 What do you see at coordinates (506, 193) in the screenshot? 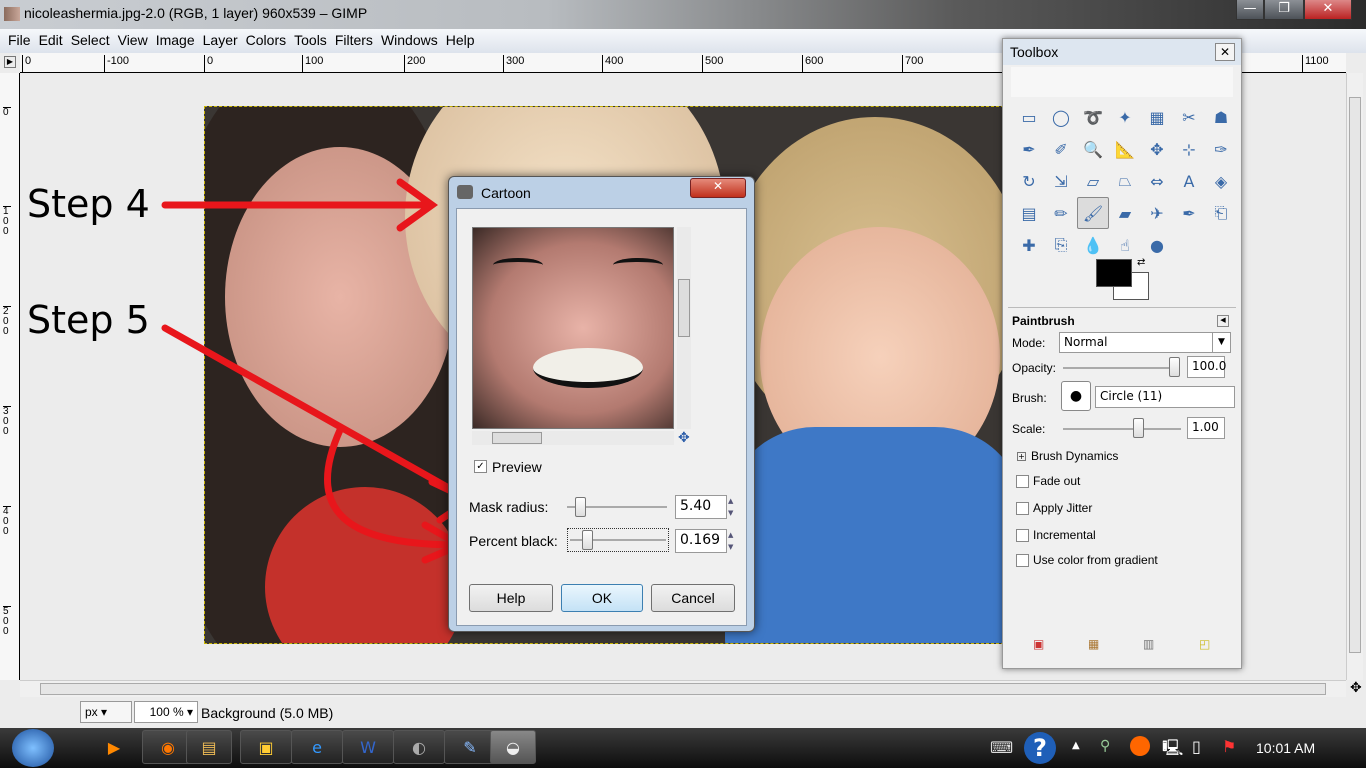
I see `dialog-title: Cartoon` at bounding box center [506, 193].